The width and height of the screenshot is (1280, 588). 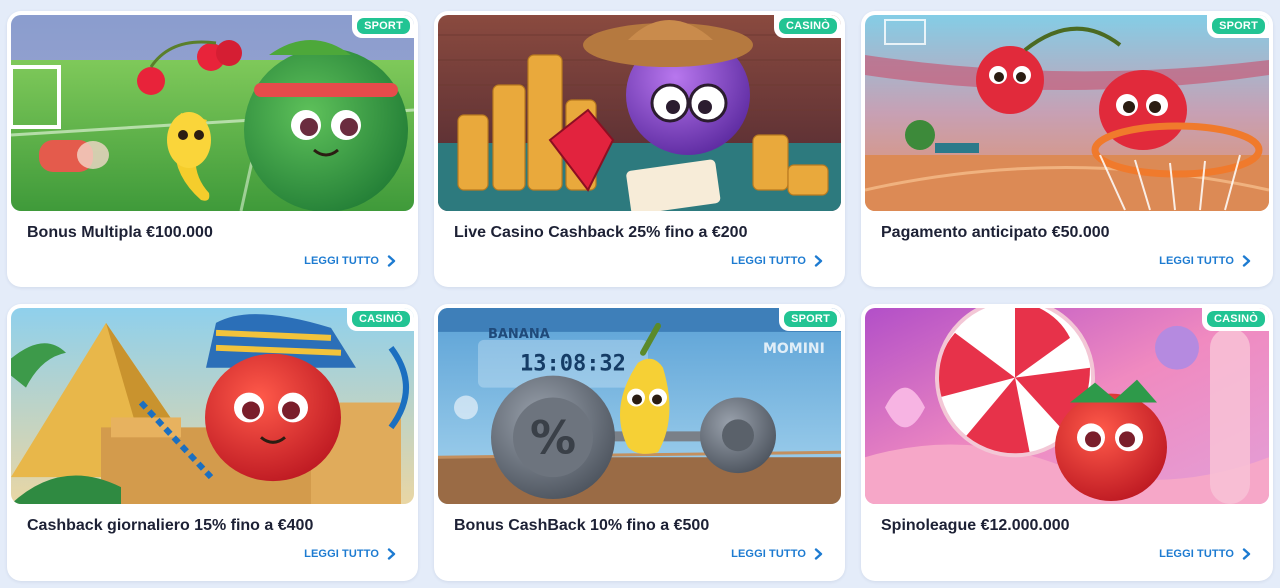 I want to click on banner-sign-text: BANANA, so click(x=519, y=334).